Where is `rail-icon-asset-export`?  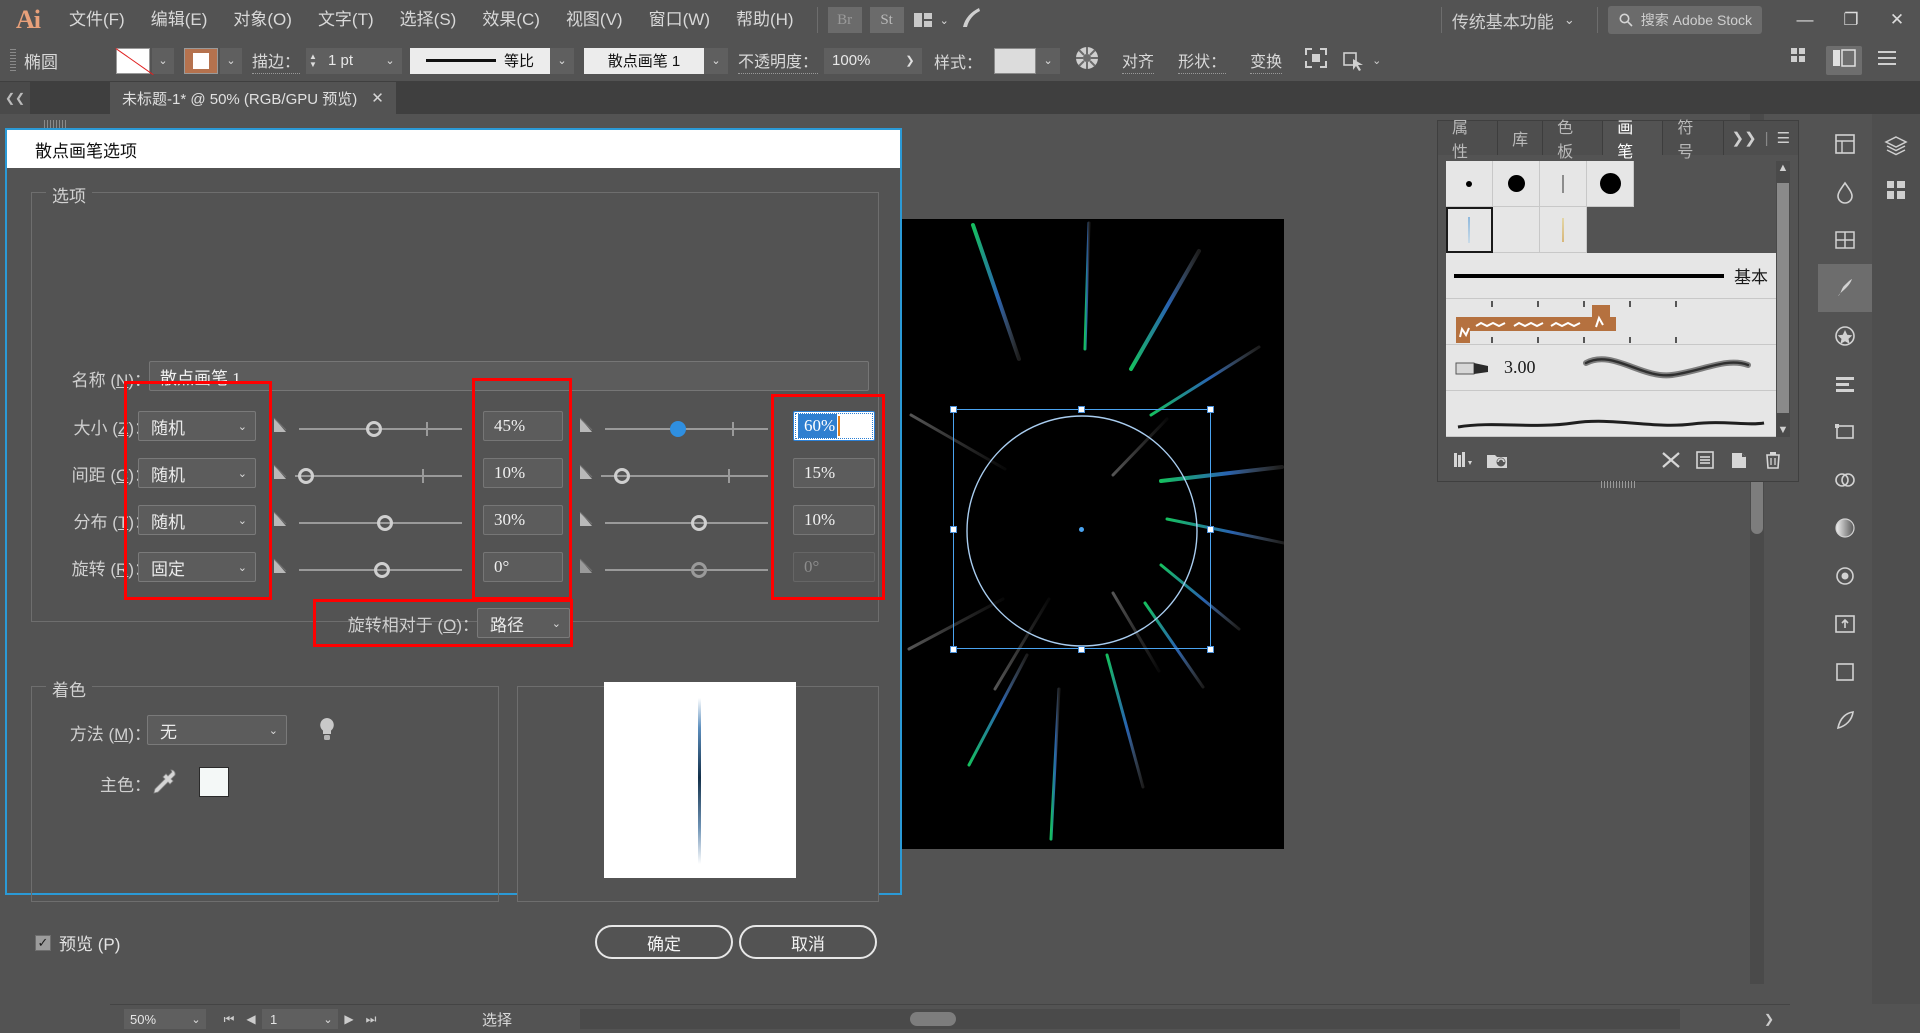 rail-icon-asset-export is located at coordinates (1845, 624).